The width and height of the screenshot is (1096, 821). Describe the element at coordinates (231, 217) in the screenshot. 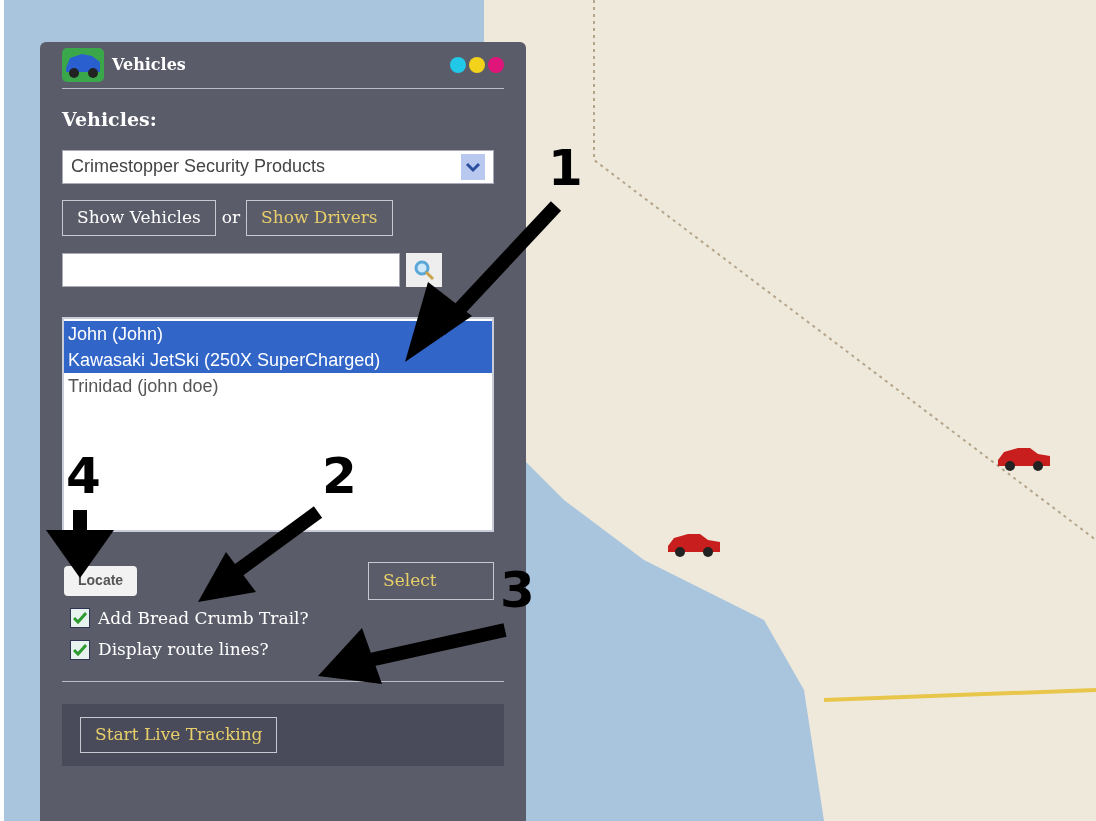

I see `or-text: or` at that location.